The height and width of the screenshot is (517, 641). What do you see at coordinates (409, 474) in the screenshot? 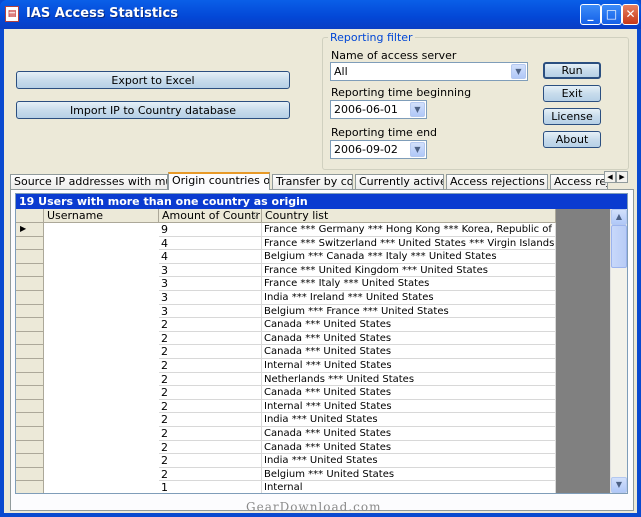
I see `country-list-cell: Belgium *** United States` at bounding box center [409, 474].